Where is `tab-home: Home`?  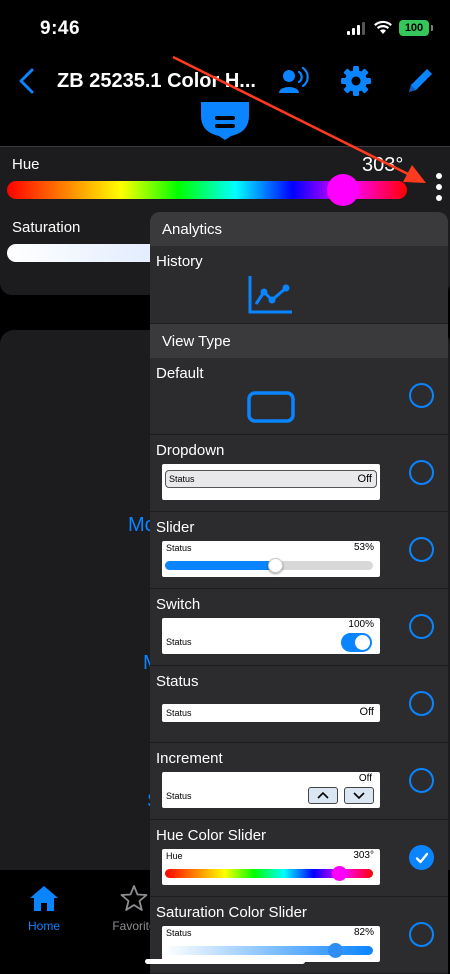 tab-home: Home is located at coordinates (44, 908).